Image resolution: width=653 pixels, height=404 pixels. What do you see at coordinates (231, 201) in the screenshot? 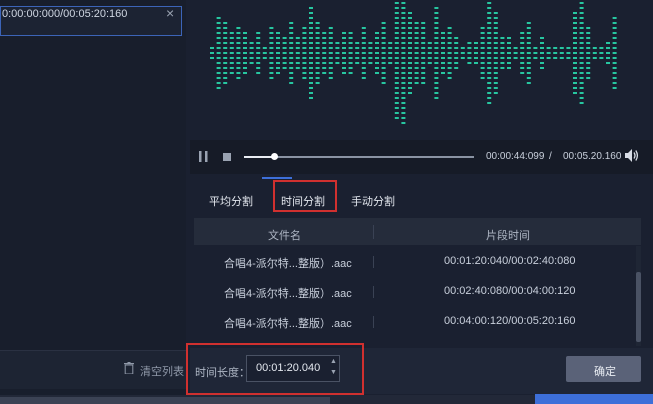
I see `tab-average-split: 平均分割` at bounding box center [231, 201].